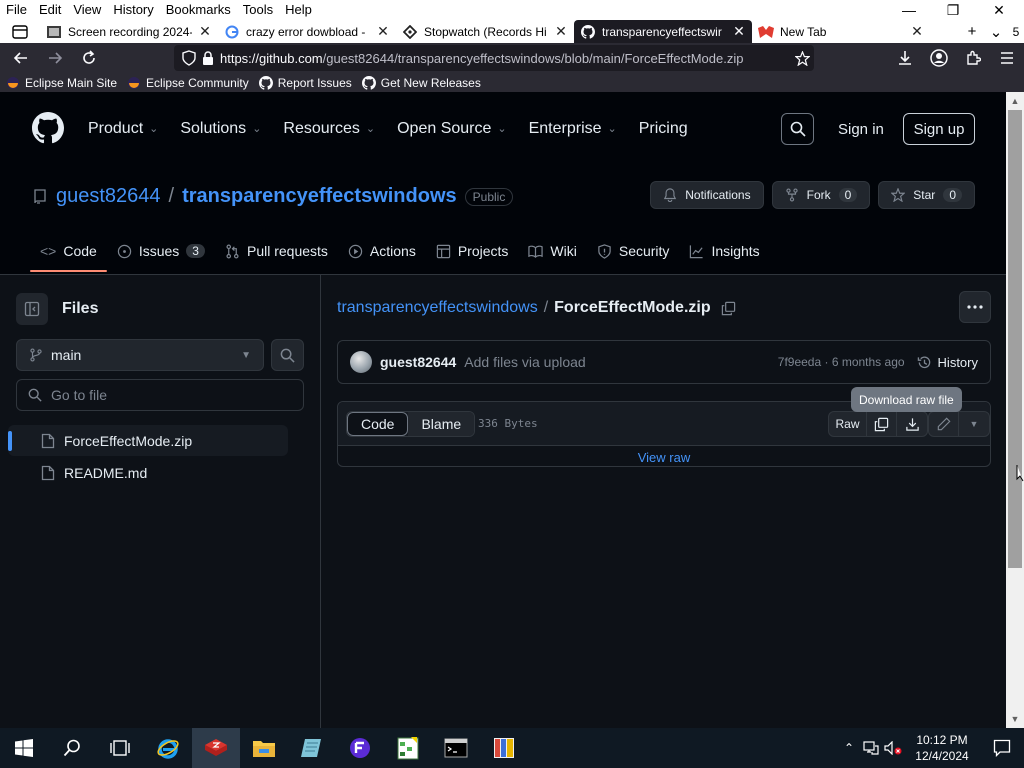 This screenshot has width=1024, height=768. I want to click on tab-github-active: transparencyeffectswir ✕, so click(663, 31).